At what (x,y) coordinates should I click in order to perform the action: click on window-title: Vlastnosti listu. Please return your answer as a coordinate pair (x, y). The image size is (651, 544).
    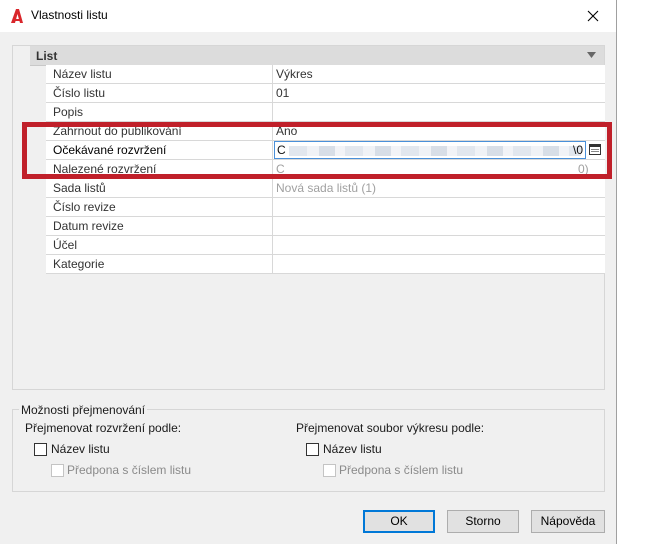
    Looking at the image, I should click on (69, 15).